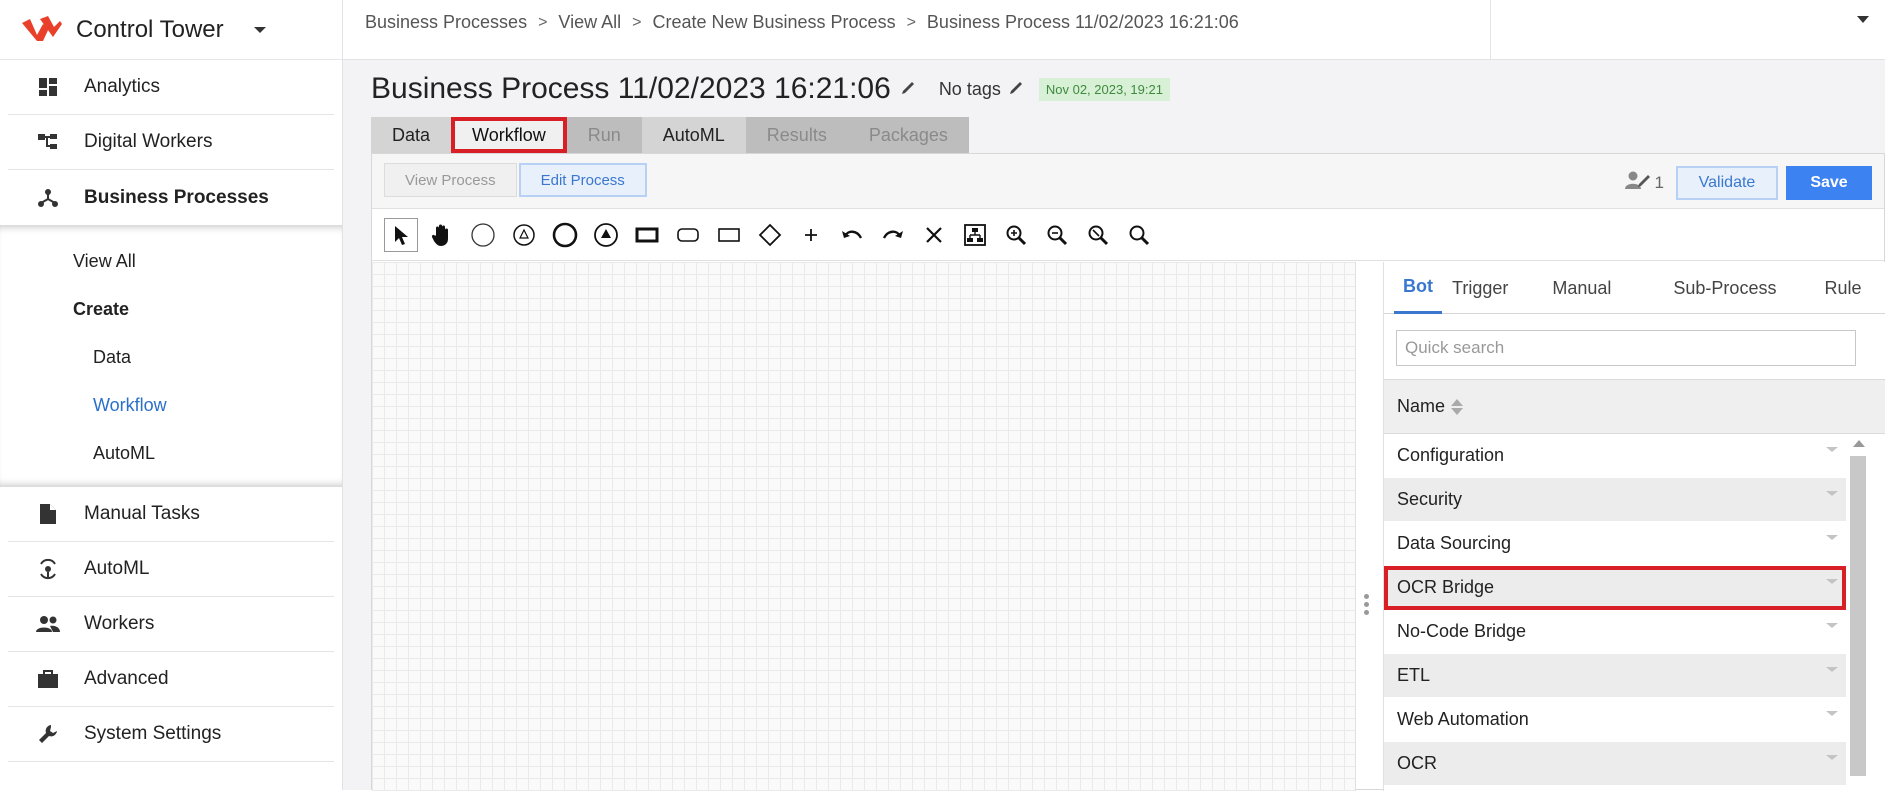  I want to click on zoom-fit-icon, so click(1139, 235).